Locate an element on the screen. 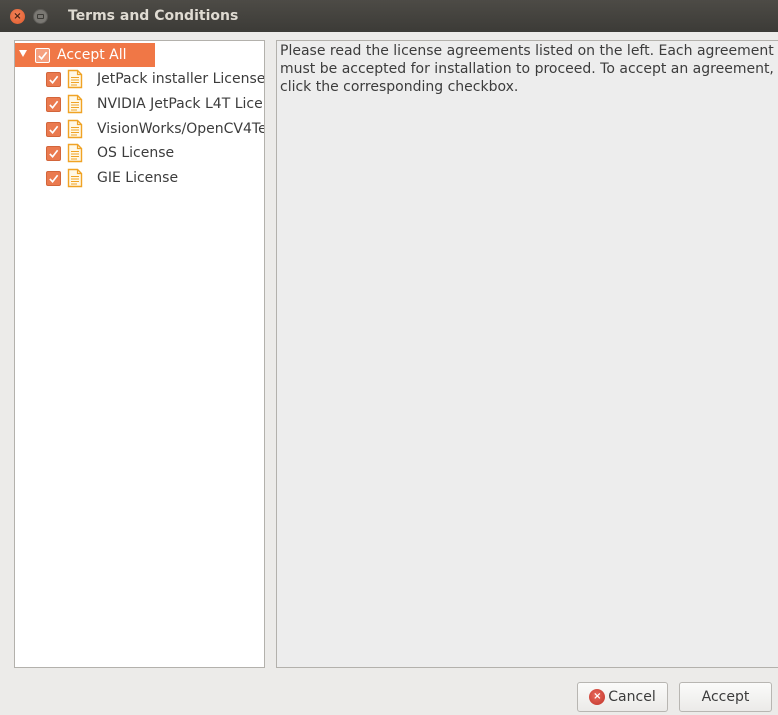  accept-all-checkbox is located at coordinates (42, 55).